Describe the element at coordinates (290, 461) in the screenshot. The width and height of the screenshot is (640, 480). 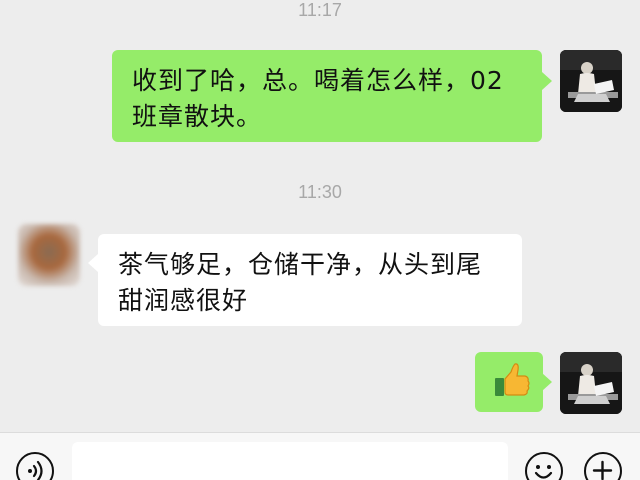
I see `message-input` at that location.